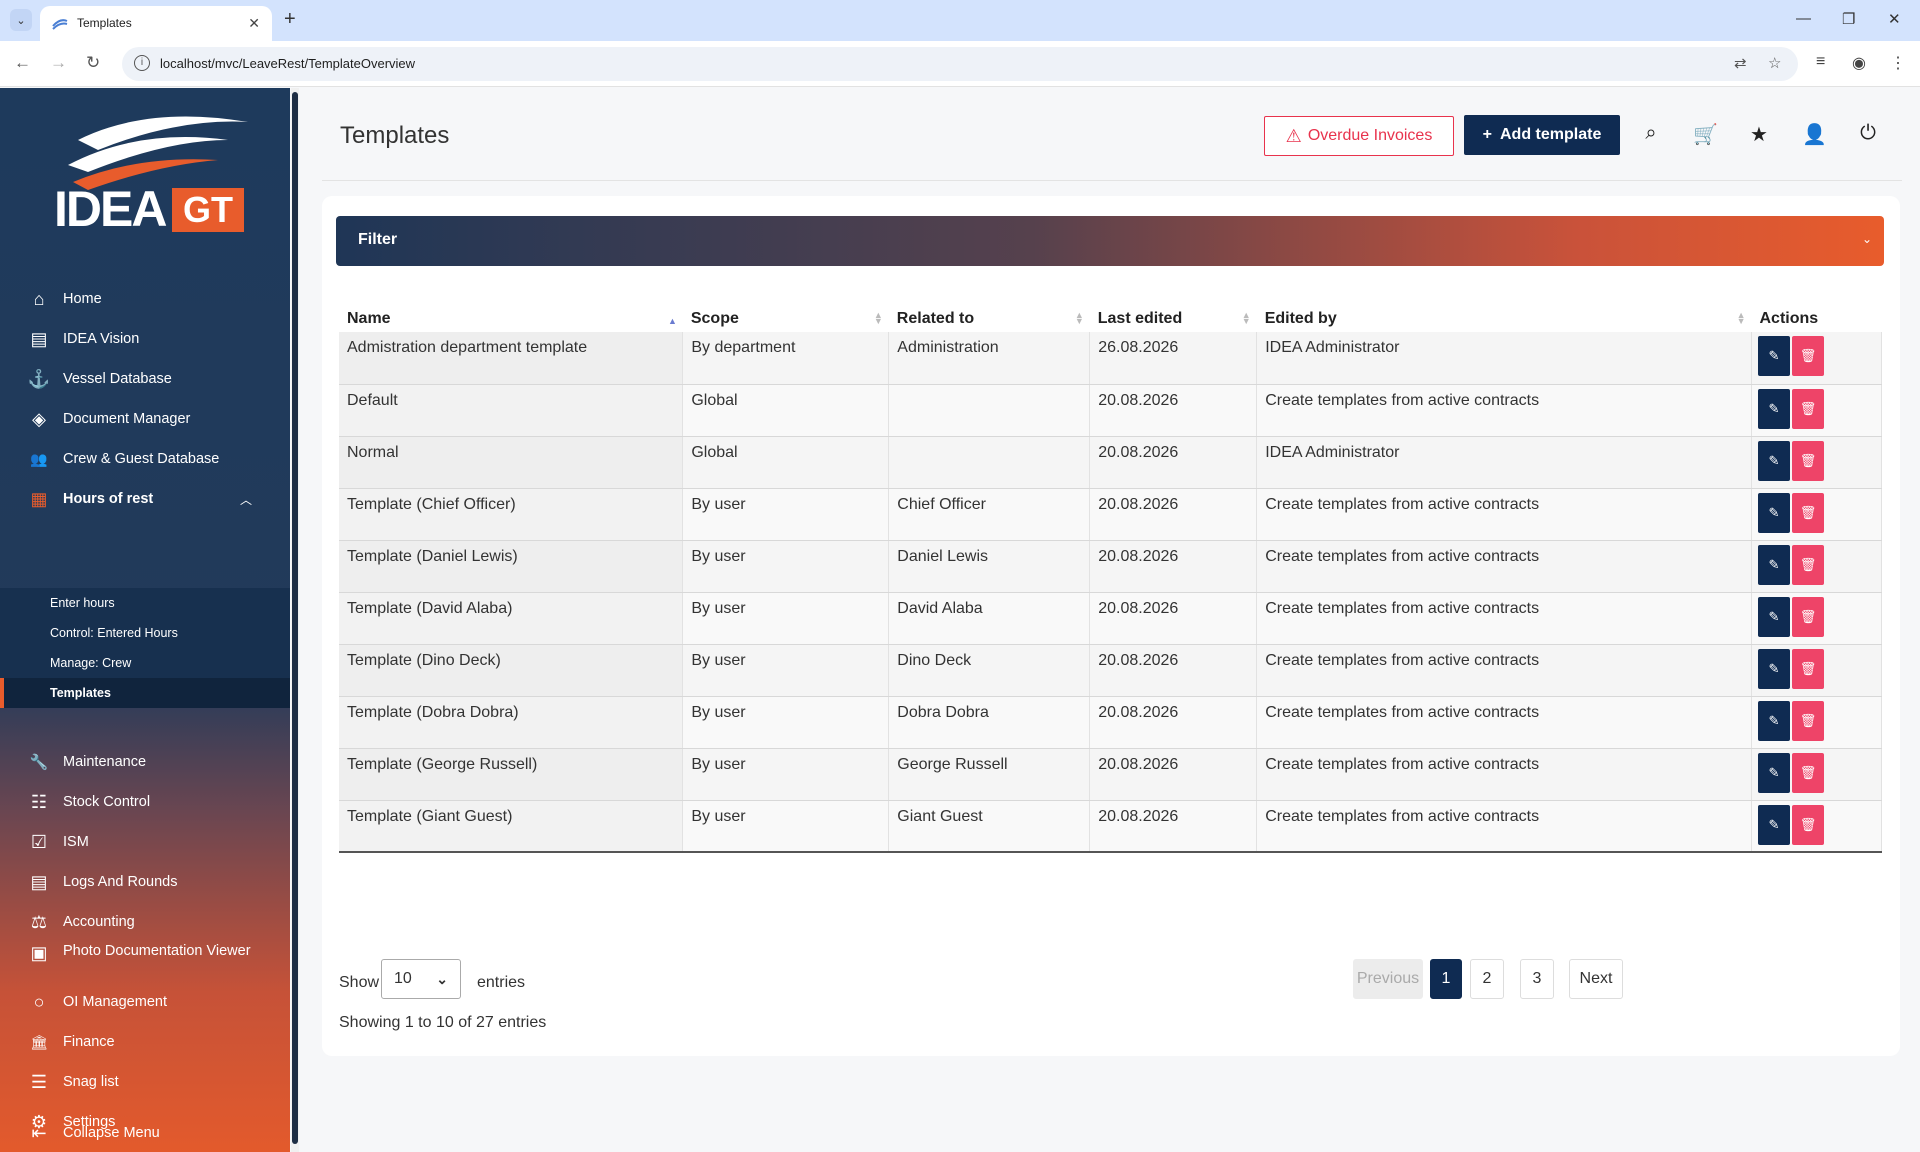 This screenshot has width=1920, height=1152. I want to click on cell-last-edited: 20.08.2026, so click(1173, 722).